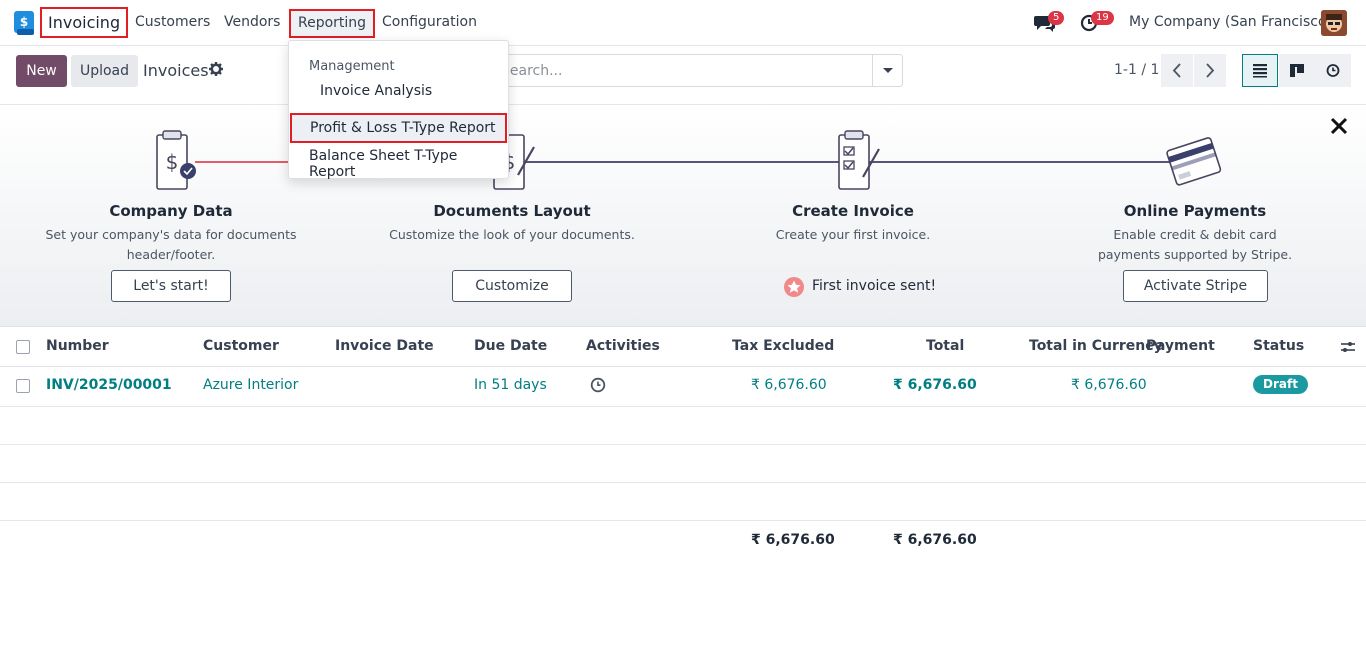 This screenshot has width=1366, height=649. I want to click on list-view-button, so click(1260, 70).